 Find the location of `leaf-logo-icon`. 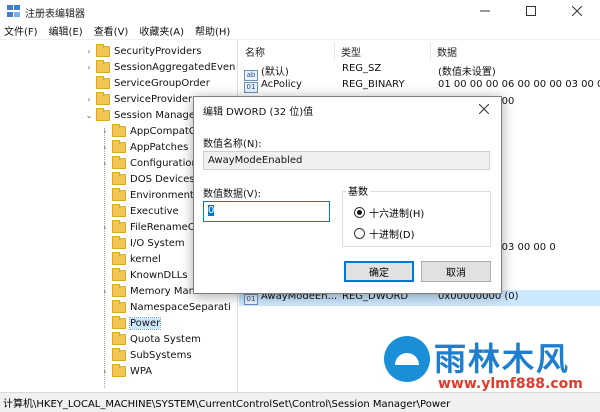

leaf-logo-icon is located at coordinates (407, 359).